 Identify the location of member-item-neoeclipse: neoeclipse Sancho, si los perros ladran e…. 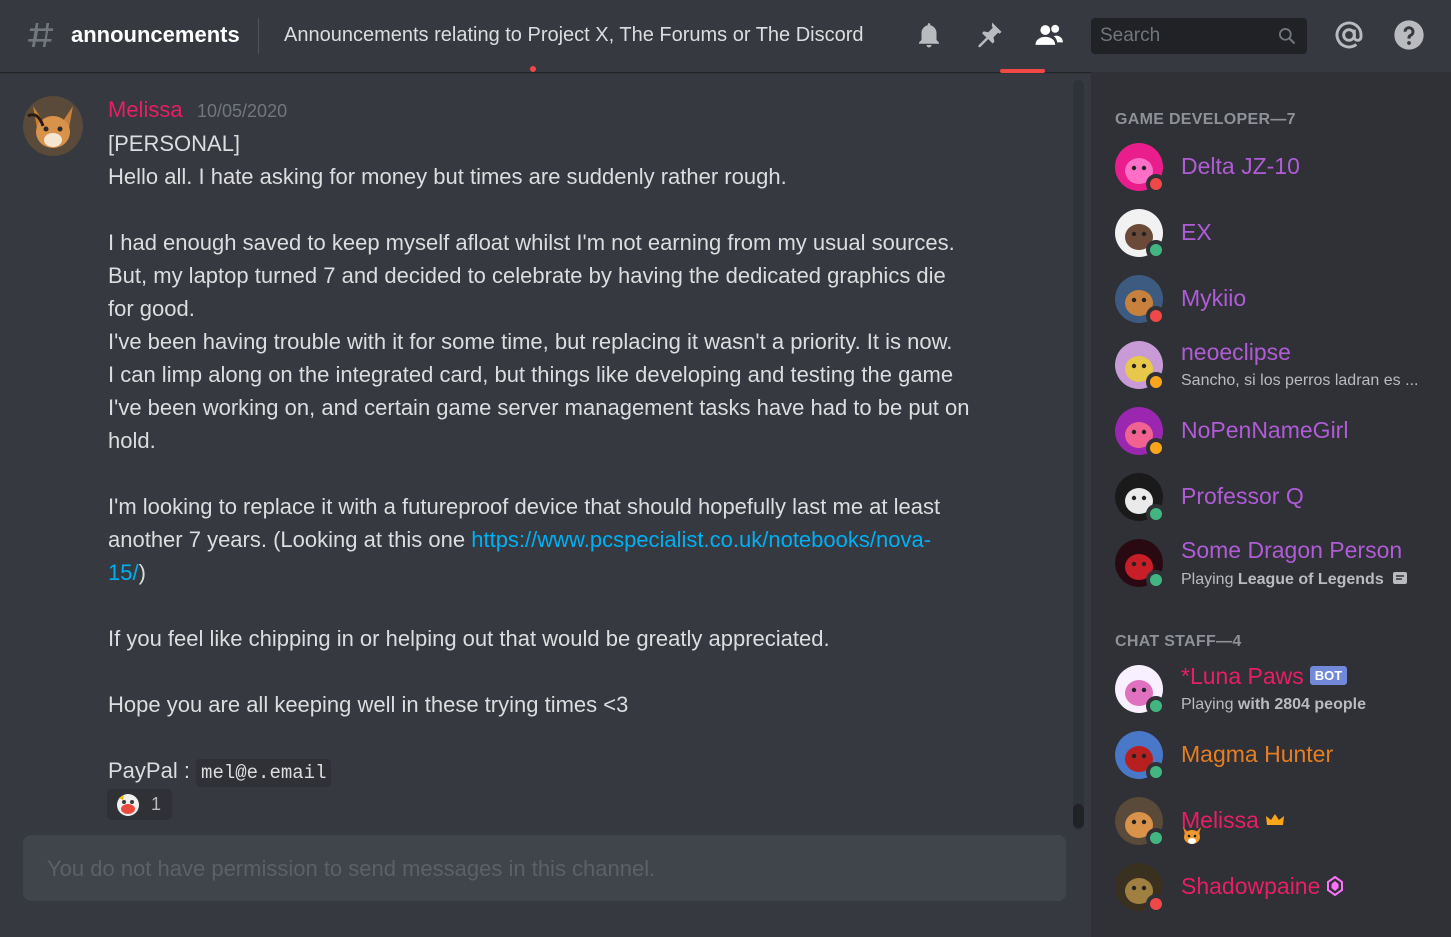
(1280, 368).